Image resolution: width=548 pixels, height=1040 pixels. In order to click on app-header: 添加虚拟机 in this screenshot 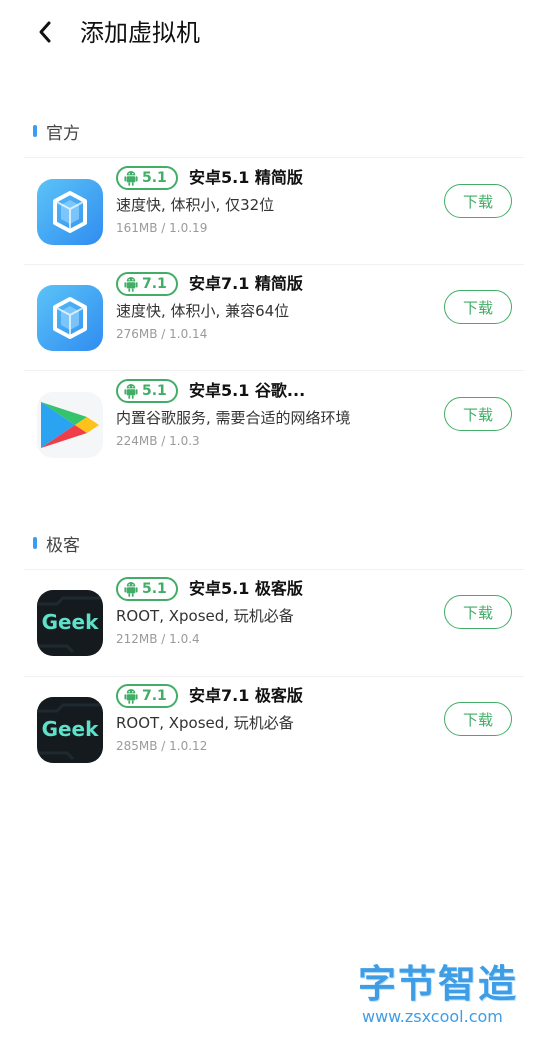, I will do `click(274, 35)`.